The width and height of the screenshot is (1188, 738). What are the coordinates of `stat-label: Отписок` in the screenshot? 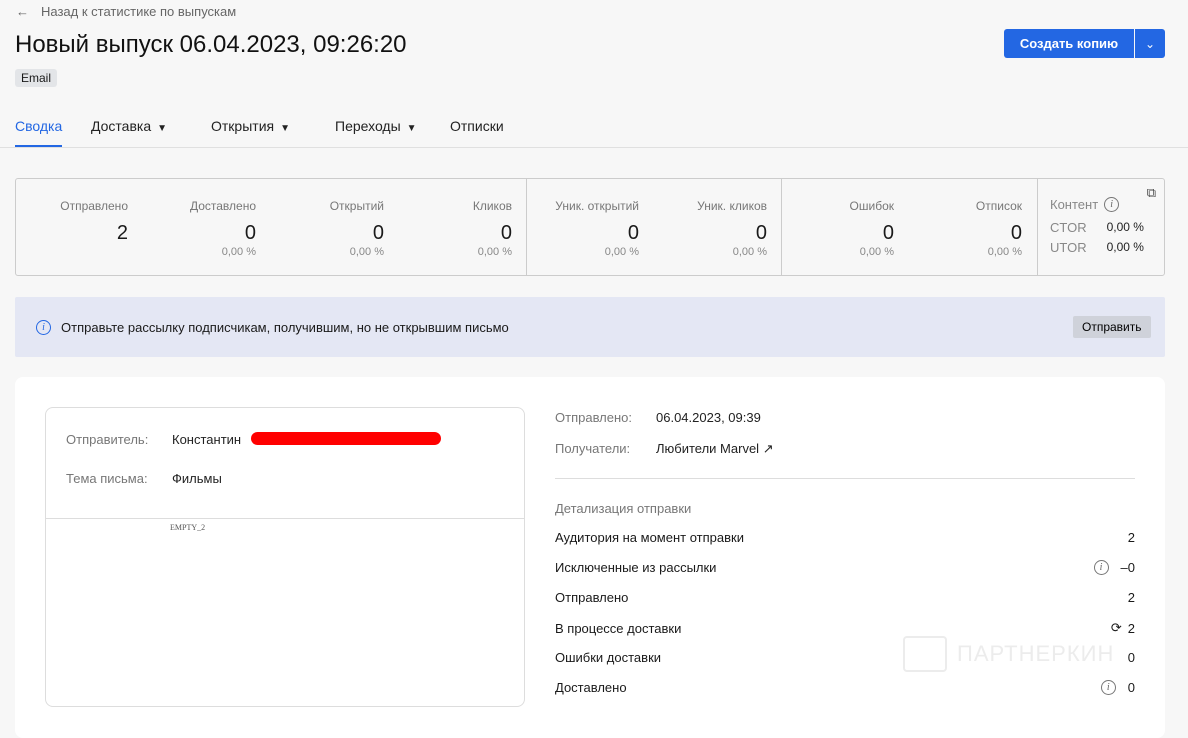 It's located at (998, 206).